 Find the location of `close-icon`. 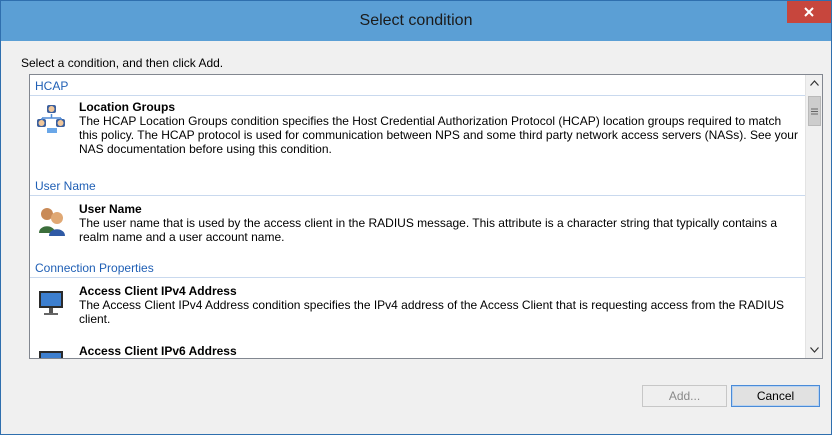

close-icon is located at coordinates (809, 12).